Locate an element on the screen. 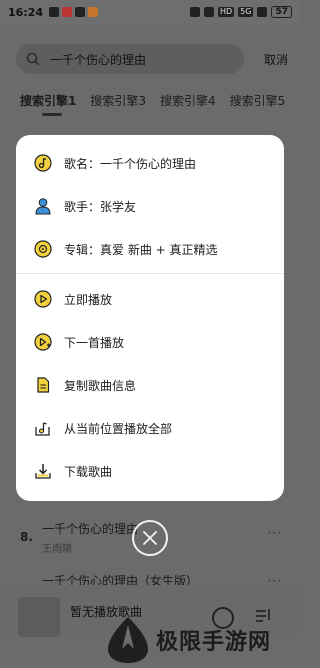 The width and height of the screenshot is (320, 668). song-name-label: 歌名：一千个伤心的理由 is located at coordinates (130, 163).